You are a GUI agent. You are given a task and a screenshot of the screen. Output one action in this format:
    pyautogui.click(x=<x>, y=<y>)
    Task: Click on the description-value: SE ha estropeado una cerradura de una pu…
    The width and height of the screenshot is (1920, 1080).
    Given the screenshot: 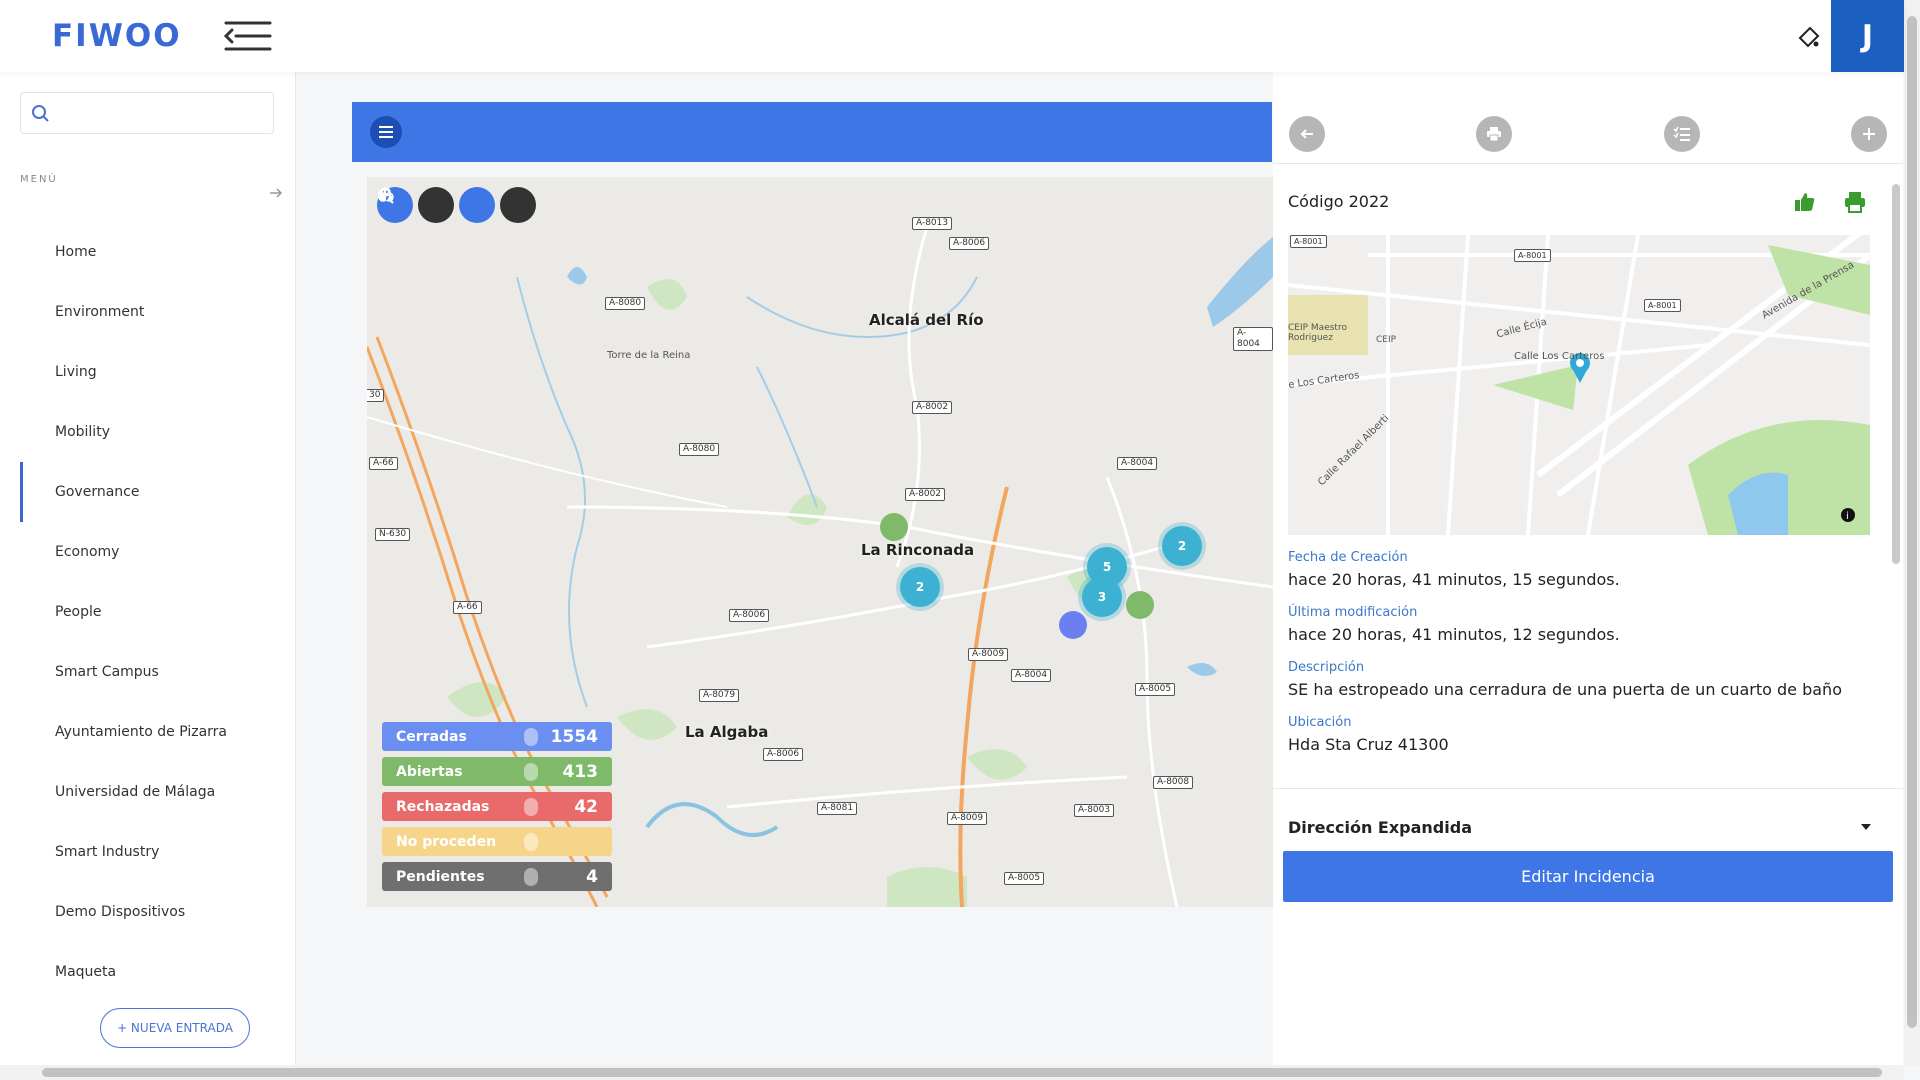 What is the action you would take?
    pyautogui.click(x=1565, y=689)
    